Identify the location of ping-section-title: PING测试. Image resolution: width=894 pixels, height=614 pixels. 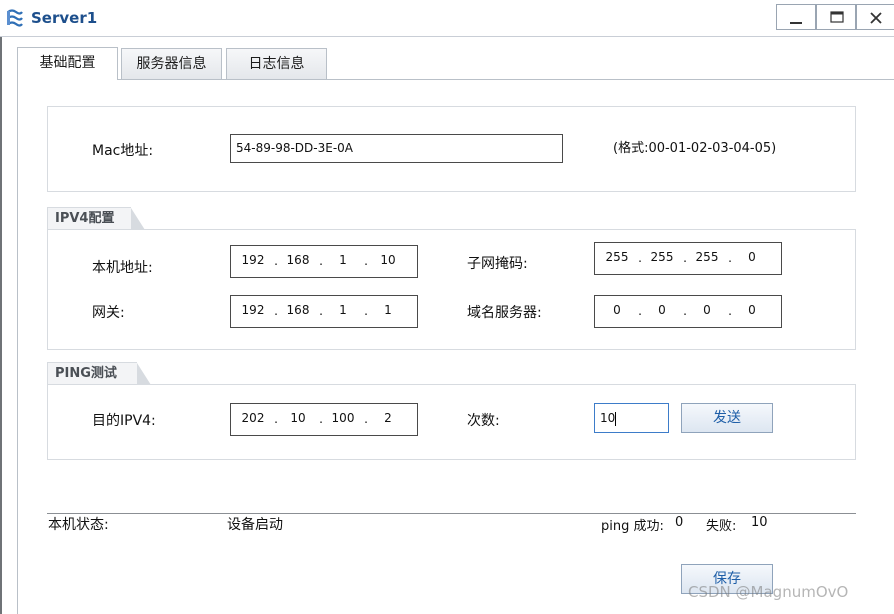
(99, 373).